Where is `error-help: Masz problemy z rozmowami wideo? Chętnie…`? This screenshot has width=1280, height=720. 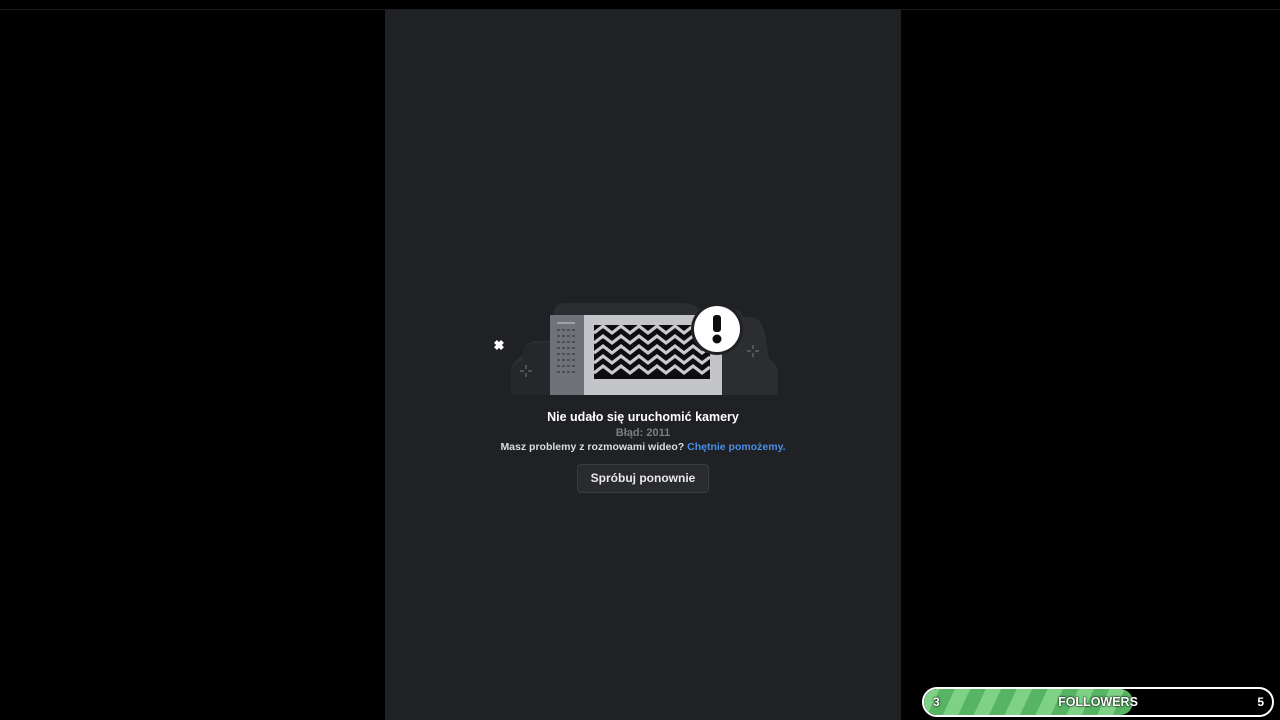
error-help: Masz problemy z rozmowami wideo? Chętnie… is located at coordinates (643, 447).